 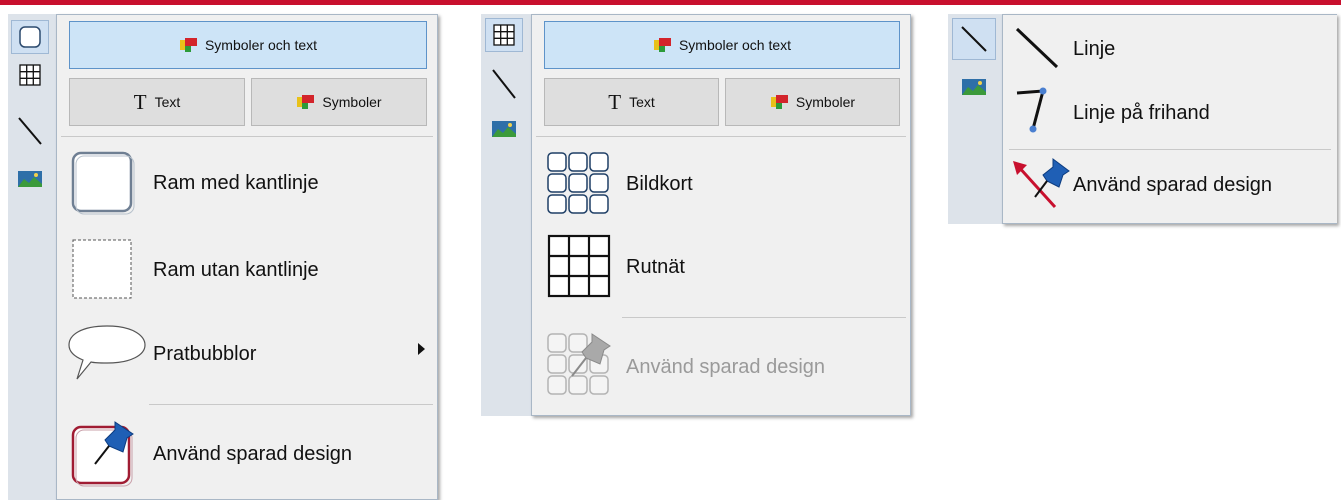 I want to click on menu-item-label: Linje, so click(x=1094, y=48).